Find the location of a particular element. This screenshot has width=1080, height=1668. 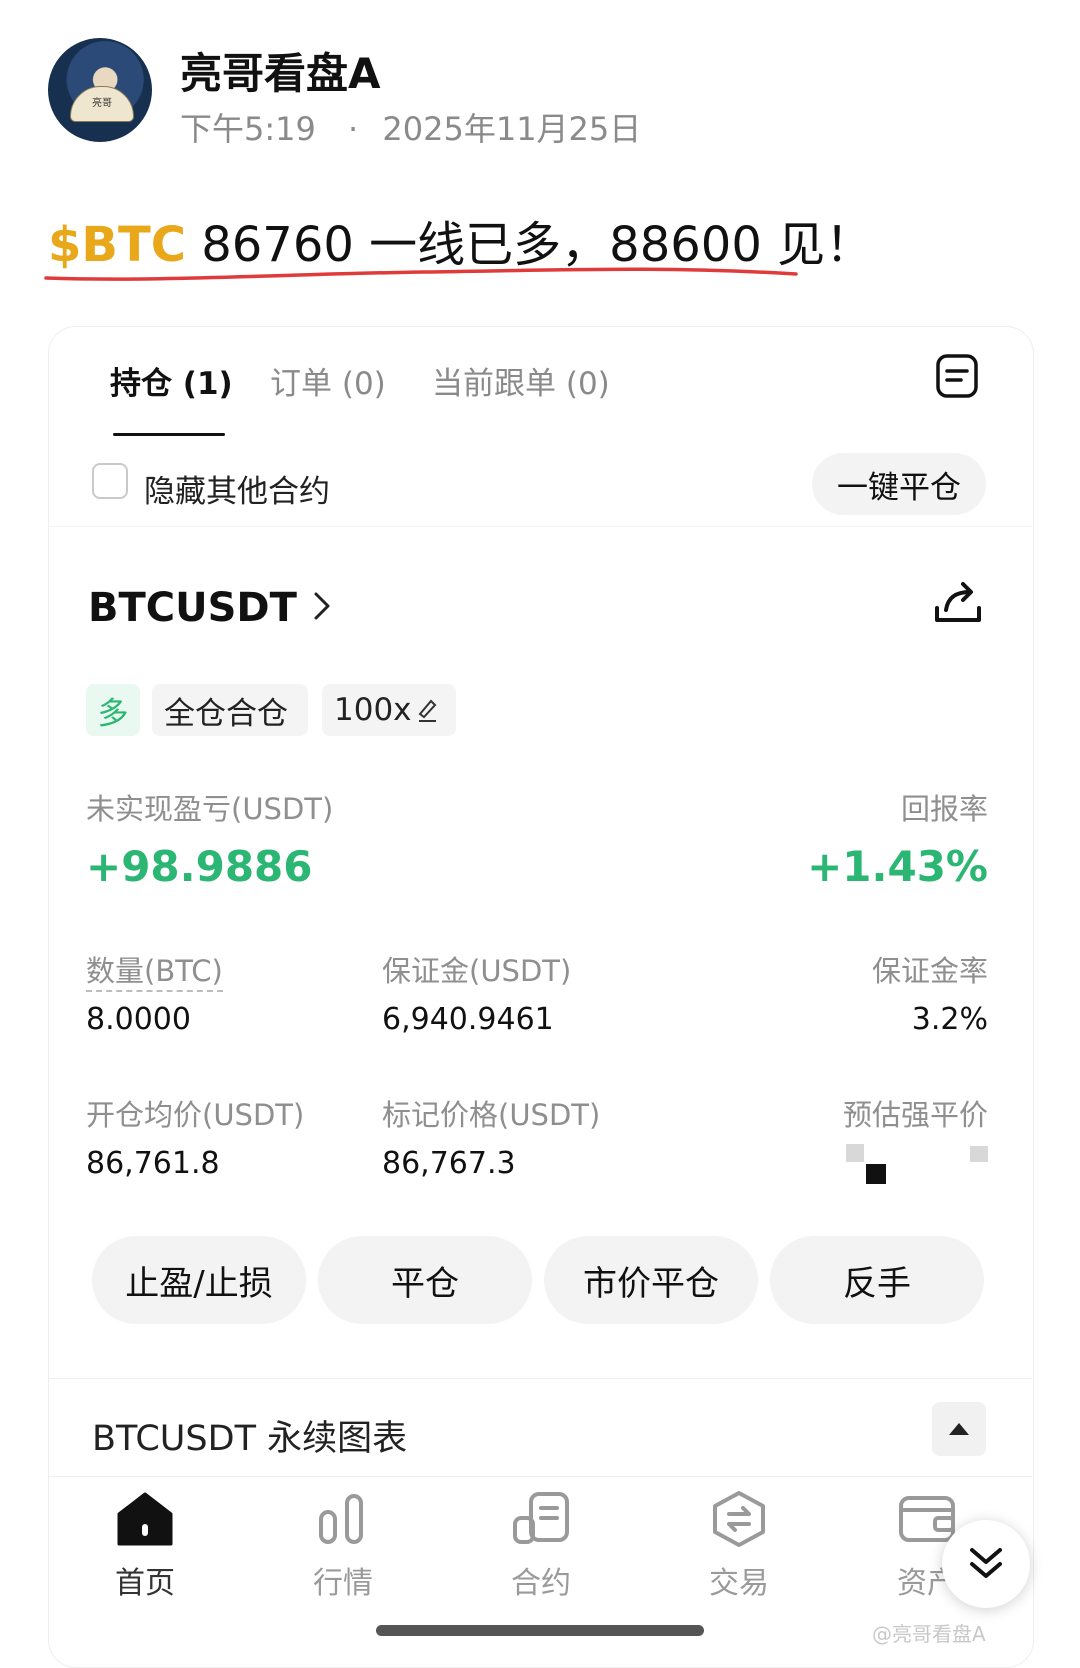

nav-market-label: 行情 is located at coordinates (343, 1583).